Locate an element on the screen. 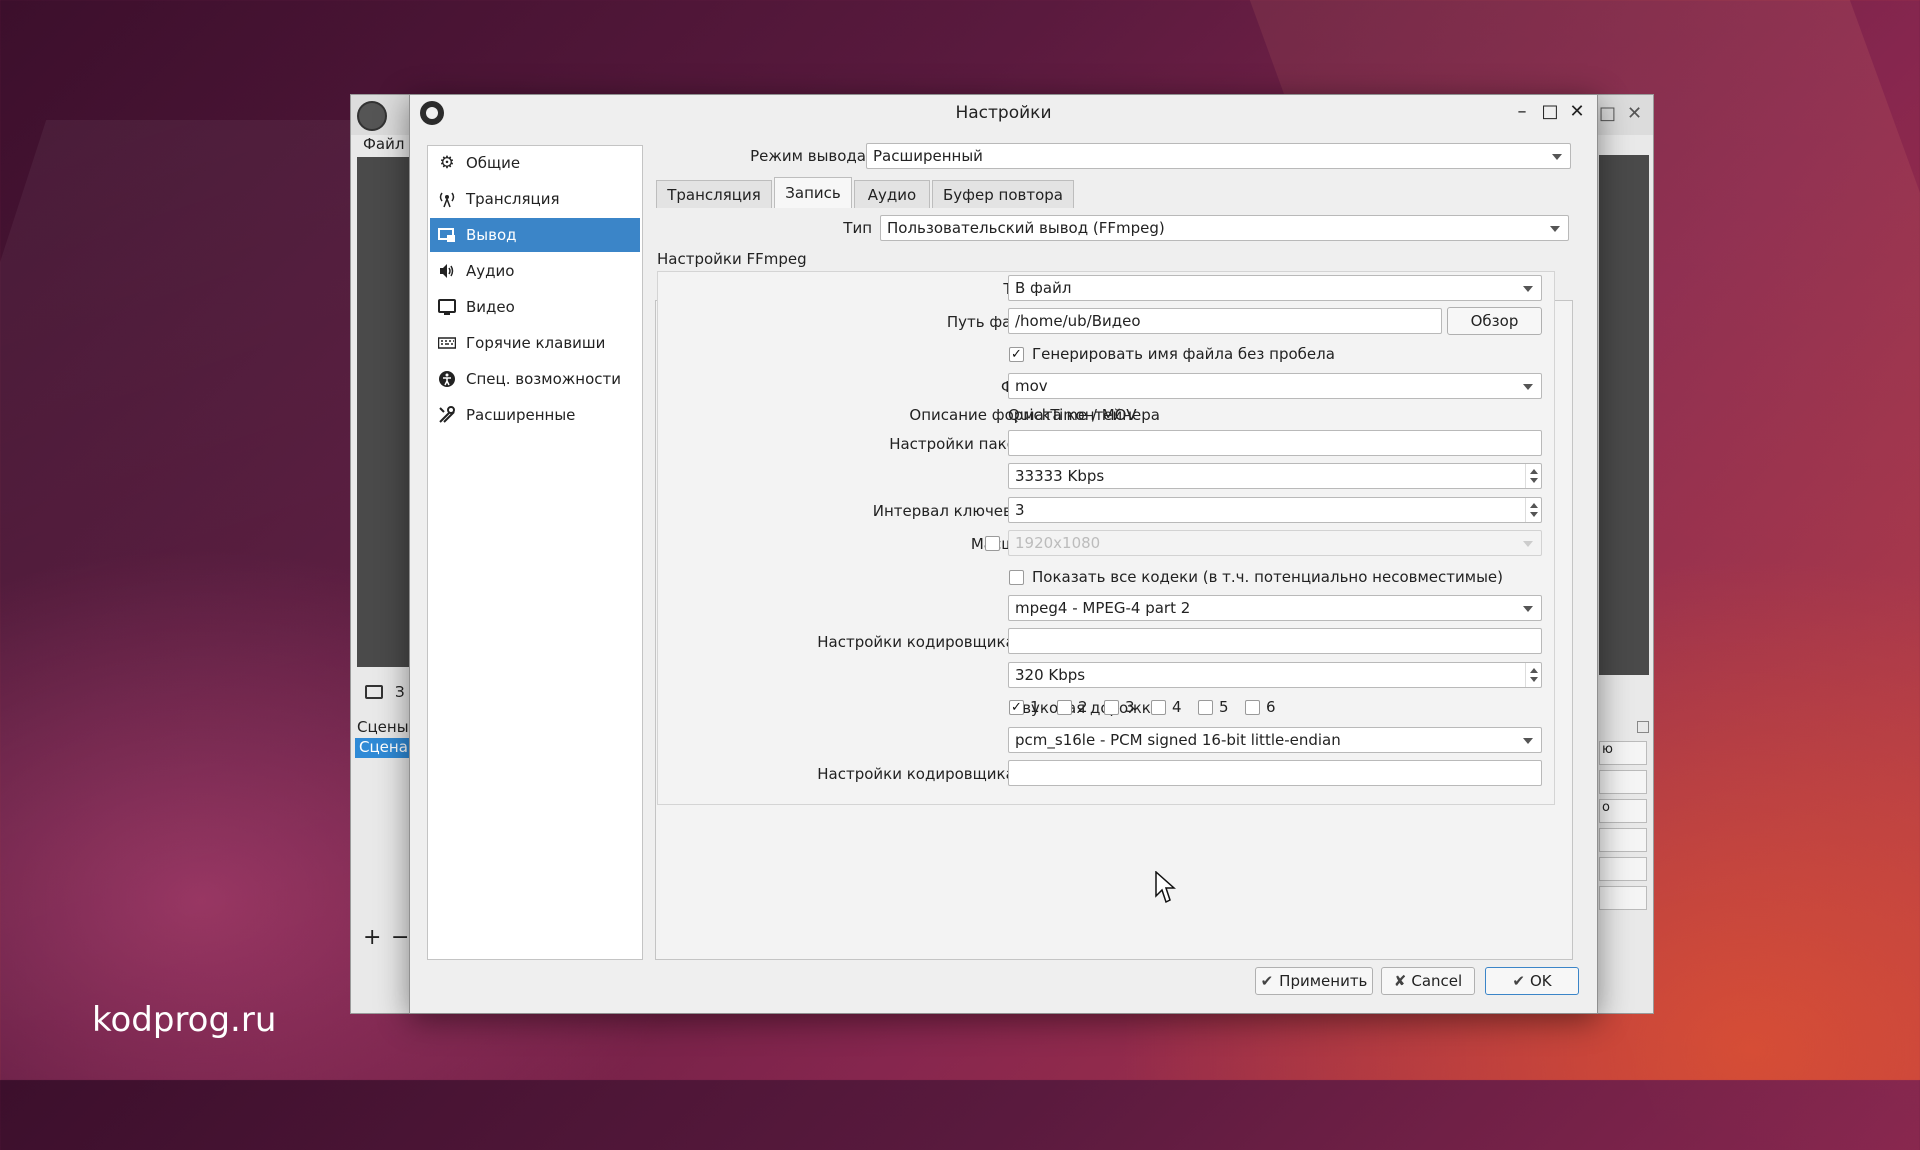 The width and height of the screenshot is (1920, 1150). watermark: kodprog.ru is located at coordinates (184, 1020).